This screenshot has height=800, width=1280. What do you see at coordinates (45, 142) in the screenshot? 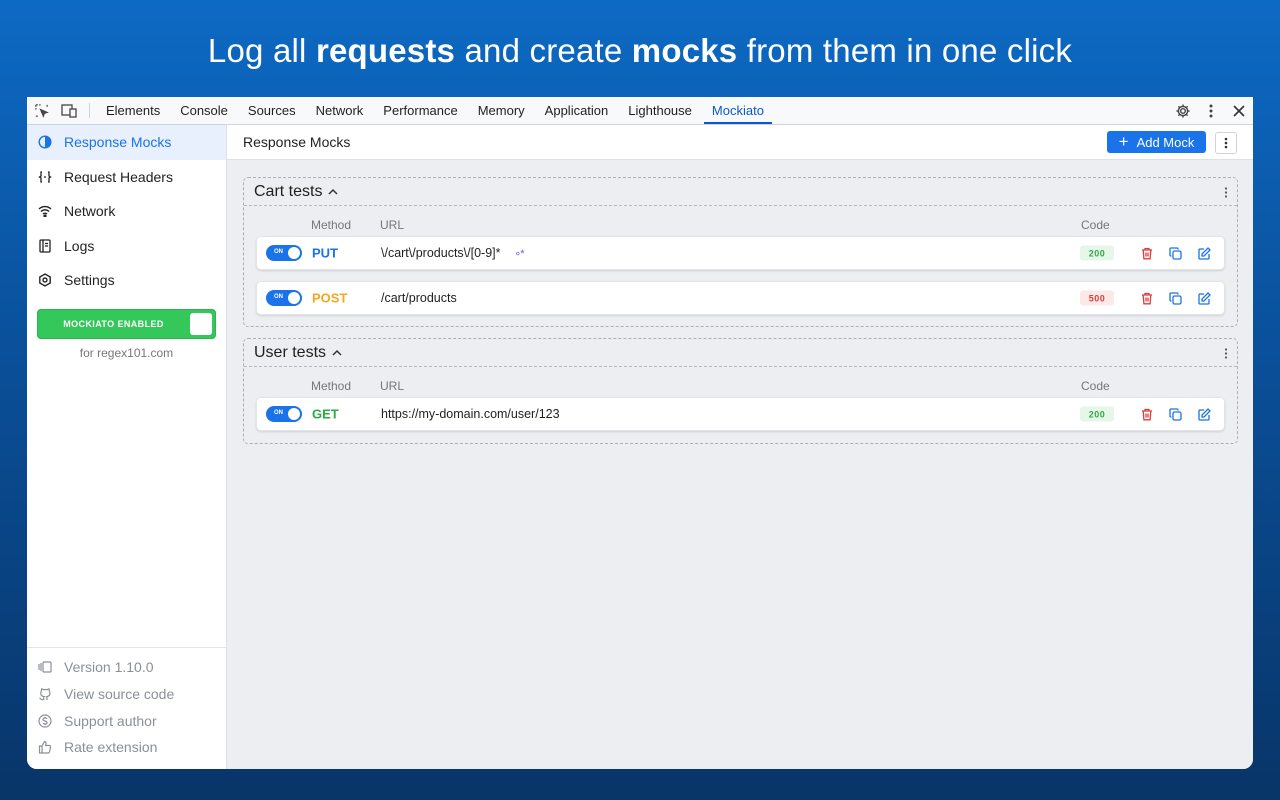
I see `contrast-icon` at bounding box center [45, 142].